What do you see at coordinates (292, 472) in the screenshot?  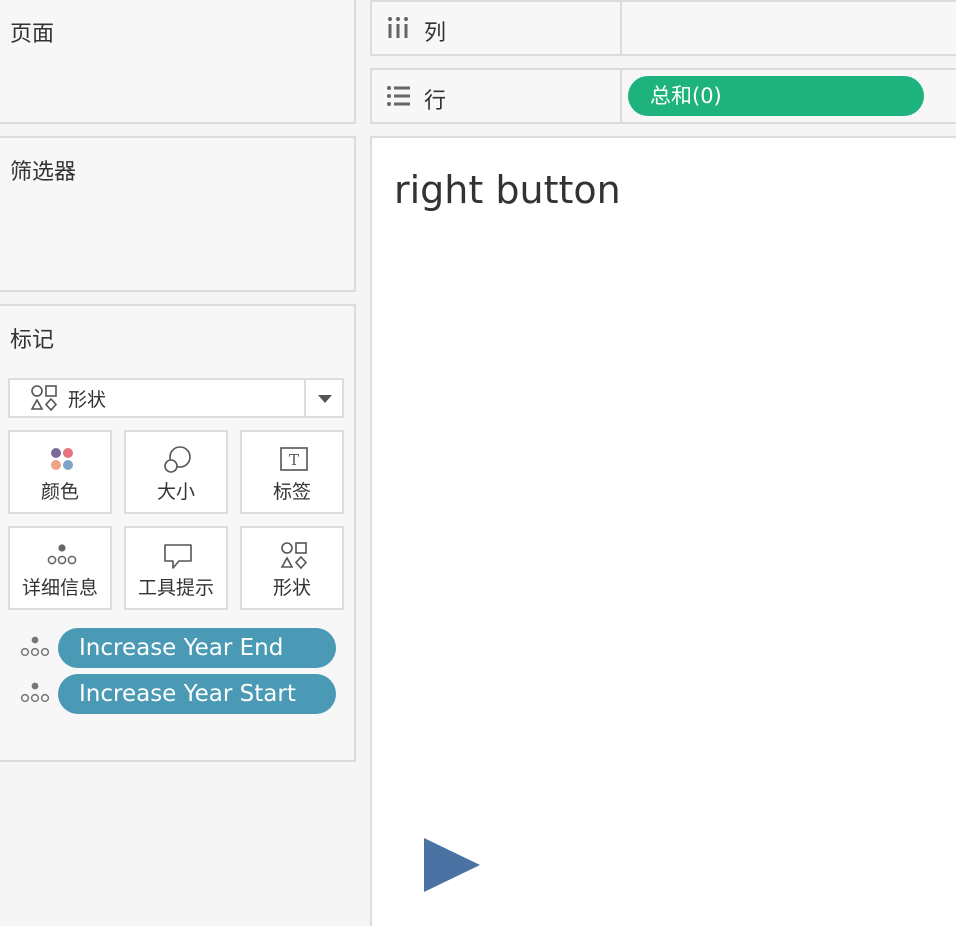 I see `label-button: T 标签` at bounding box center [292, 472].